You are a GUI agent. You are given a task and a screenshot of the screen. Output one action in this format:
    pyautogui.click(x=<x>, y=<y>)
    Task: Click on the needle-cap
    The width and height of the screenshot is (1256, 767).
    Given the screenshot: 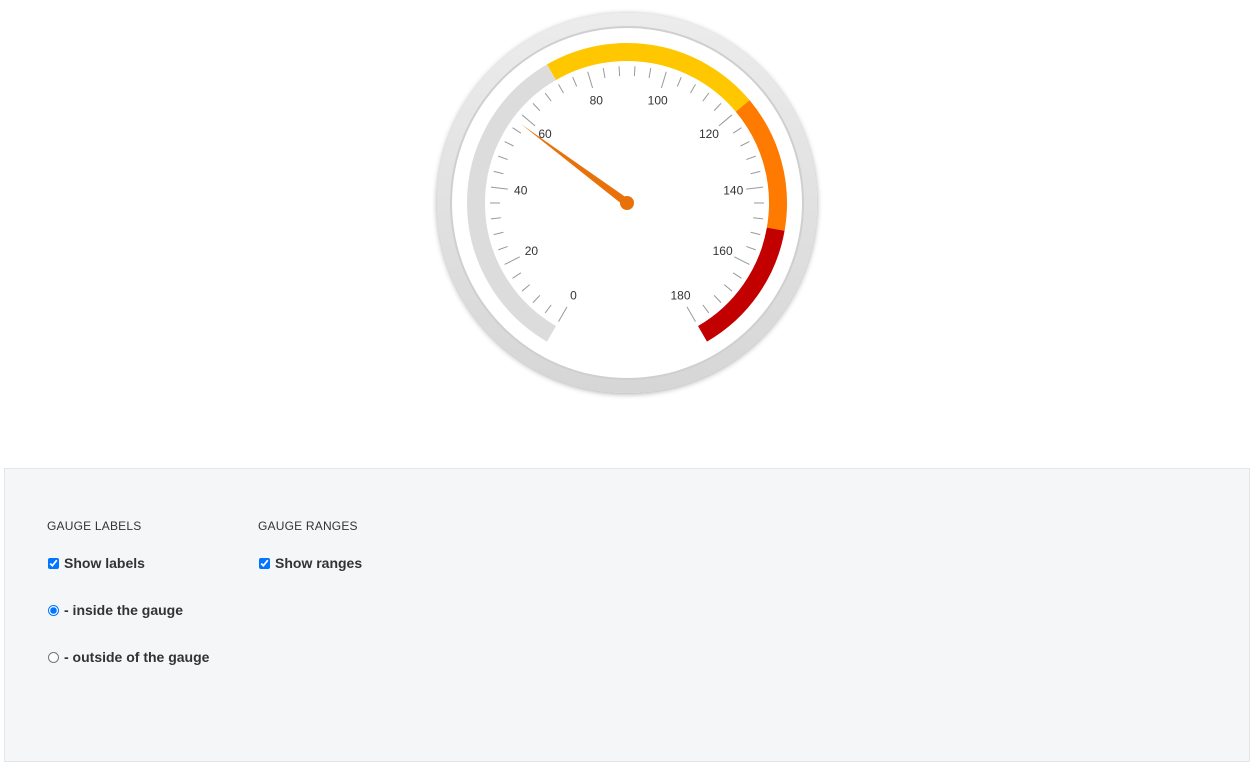 What is the action you would take?
    pyautogui.click(x=627, y=203)
    